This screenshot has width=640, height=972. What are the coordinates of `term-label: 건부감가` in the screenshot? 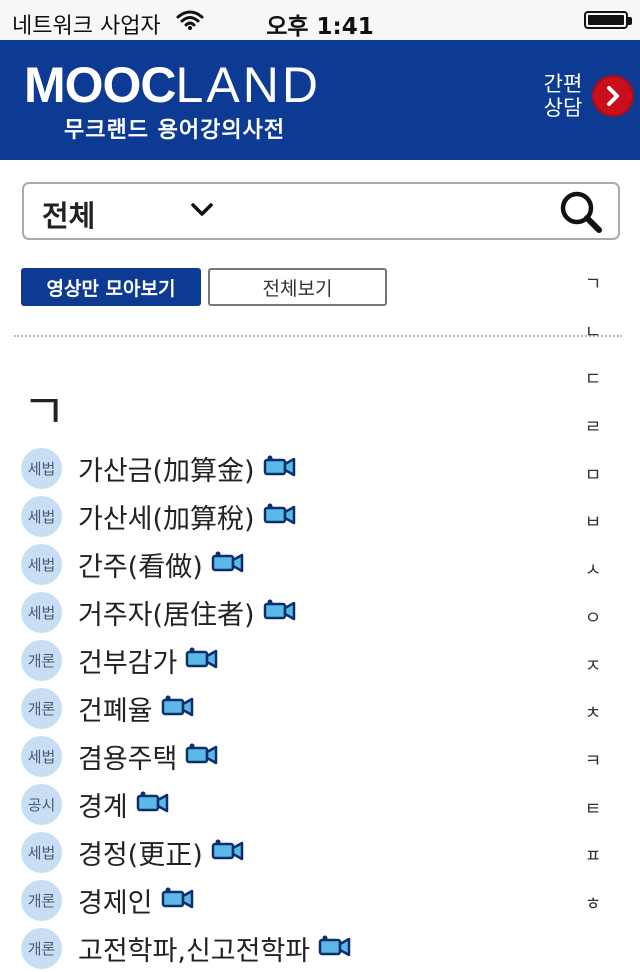 It's located at (127, 660).